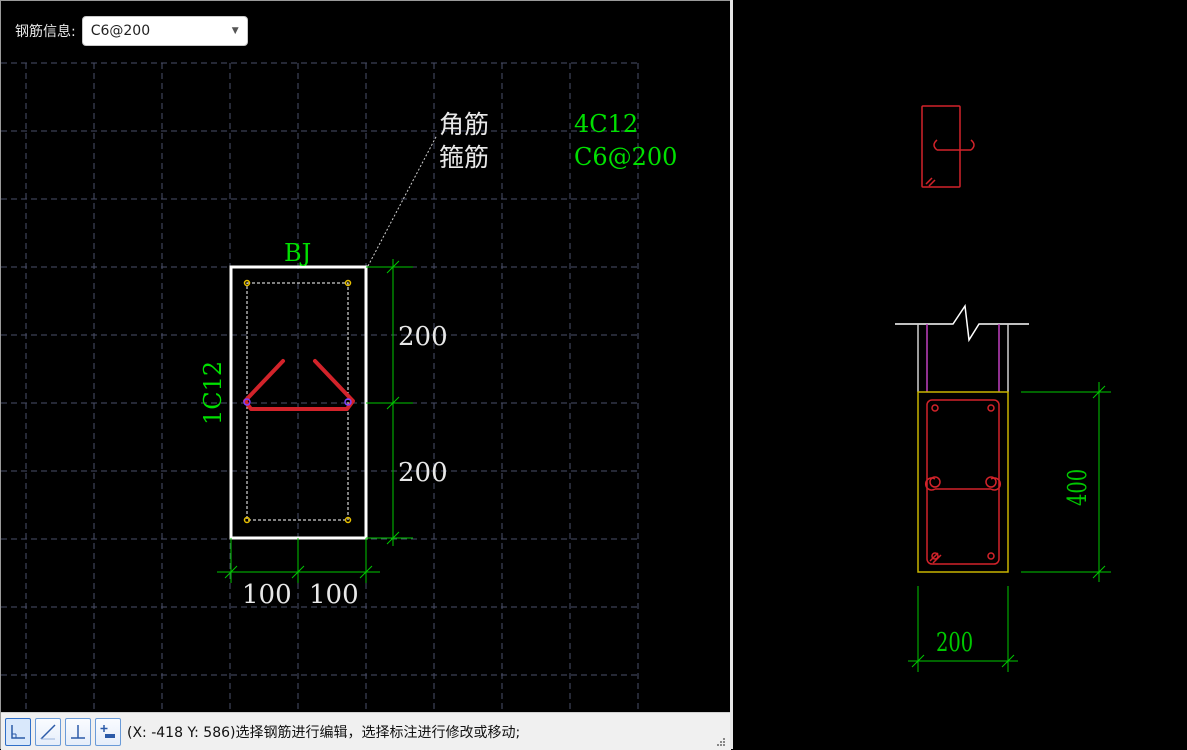 Image resolution: width=1187 pixels, height=750 pixels. I want to click on dim-height-top: 200, so click(423, 337).